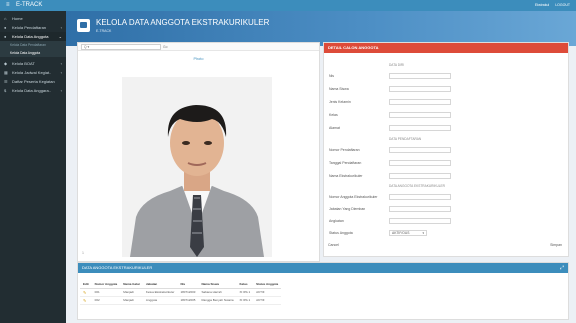 Image resolution: width=576 pixels, height=323 pixels. I want to click on sidebar-item-label: Kelola Jadwal Kegiat.., so click(32, 72).